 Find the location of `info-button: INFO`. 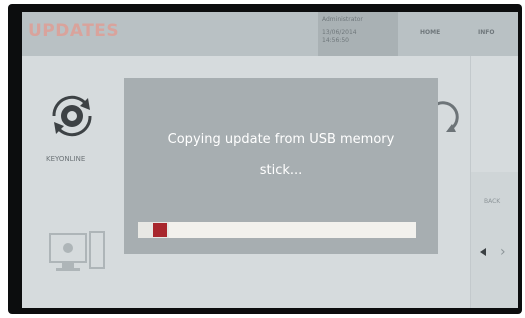

info-button: INFO is located at coordinates (486, 32).